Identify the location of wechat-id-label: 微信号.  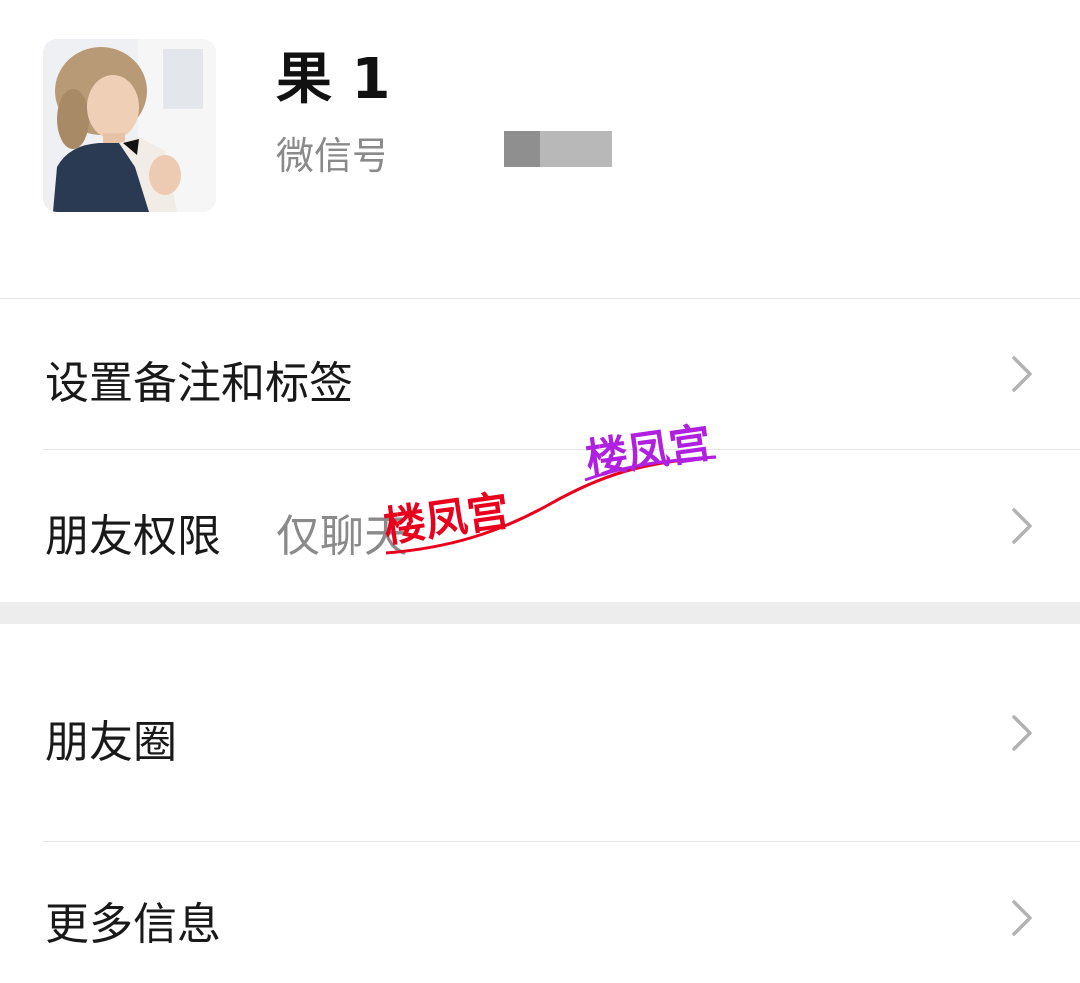
(330, 156).